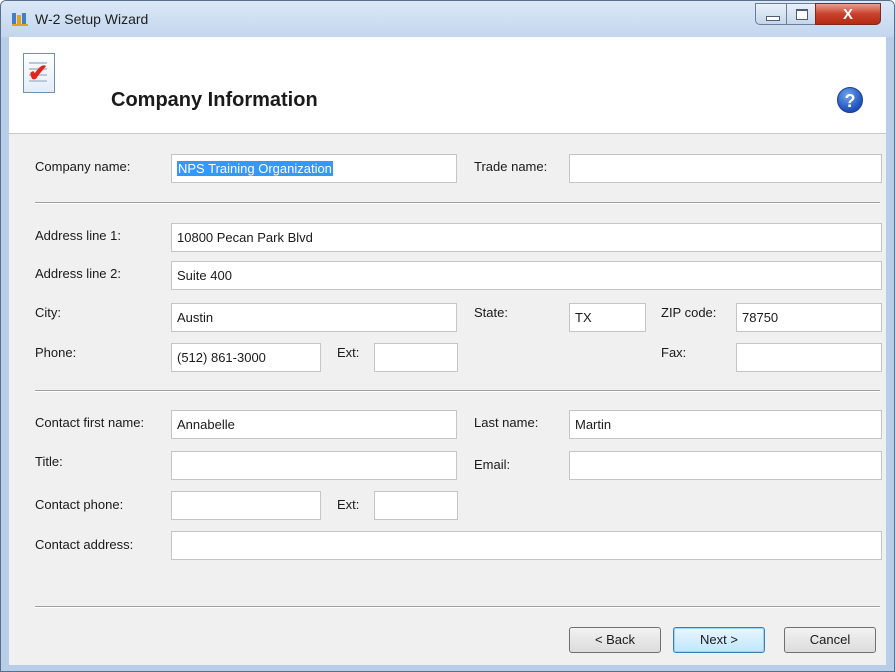 The width and height of the screenshot is (895, 672). What do you see at coordinates (492, 464) in the screenshot?
I see `email-label: Email:` at bounding box center [492, 464].